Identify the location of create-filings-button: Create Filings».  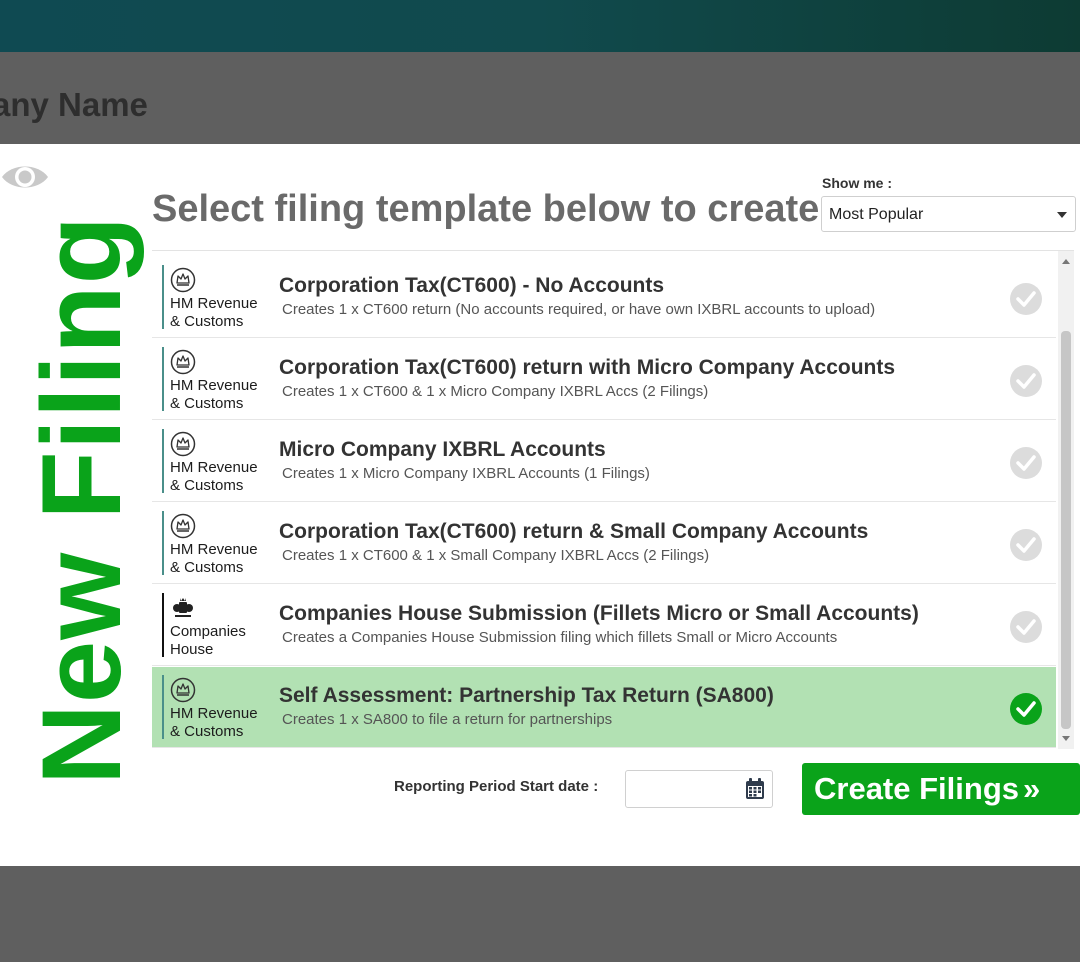
(941, 789).